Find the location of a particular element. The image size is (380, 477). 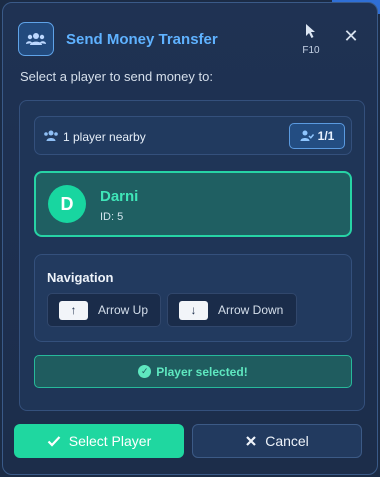

arrow-up-label: Arrow Up is located at coordinates (123, 310).